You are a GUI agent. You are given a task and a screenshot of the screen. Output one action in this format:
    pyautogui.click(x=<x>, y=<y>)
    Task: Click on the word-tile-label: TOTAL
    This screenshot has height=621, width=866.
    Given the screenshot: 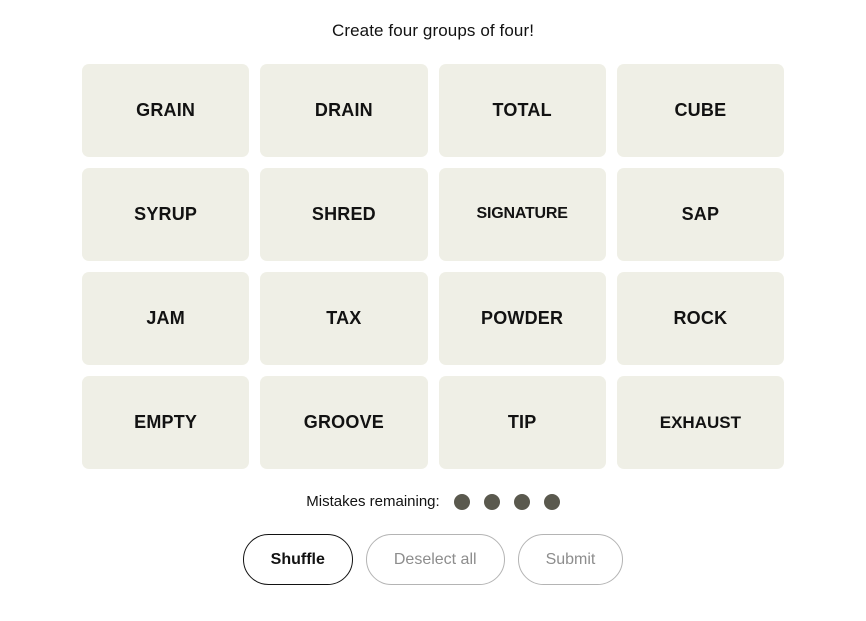 What is the action you would take?
    pyautogui.click(x=522, y=110)
    